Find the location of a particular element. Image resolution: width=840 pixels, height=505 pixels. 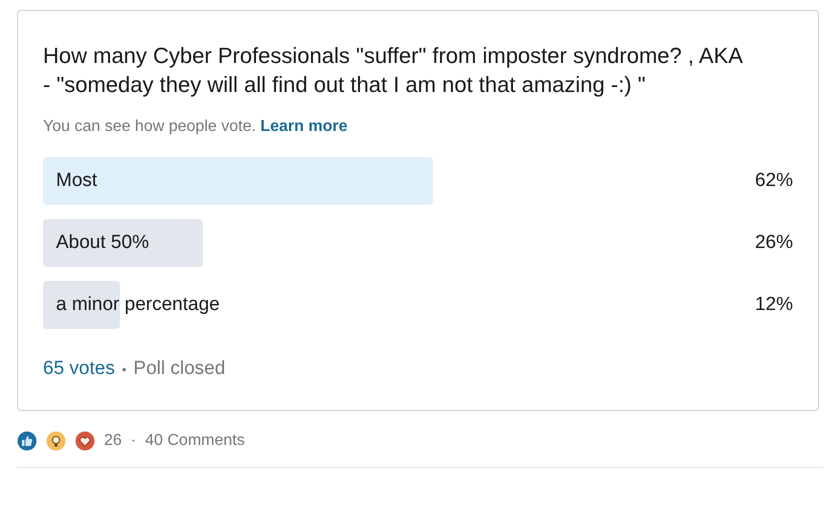

visibility-note: You can see how people vote. is located at coordinates (149, 126).